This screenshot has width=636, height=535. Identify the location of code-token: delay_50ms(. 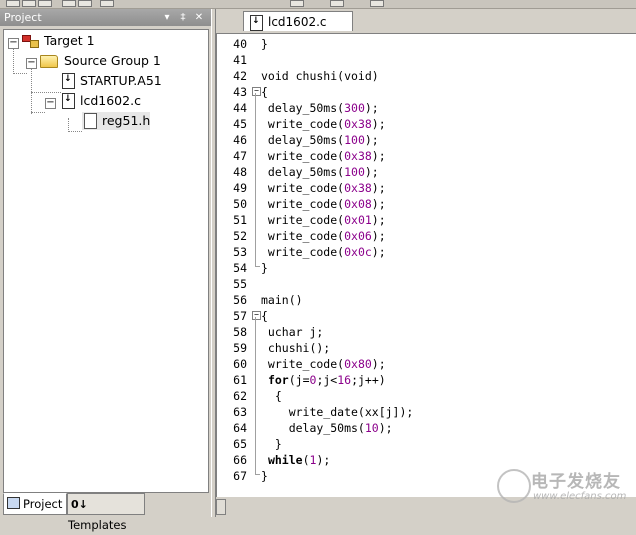
(313, 428).